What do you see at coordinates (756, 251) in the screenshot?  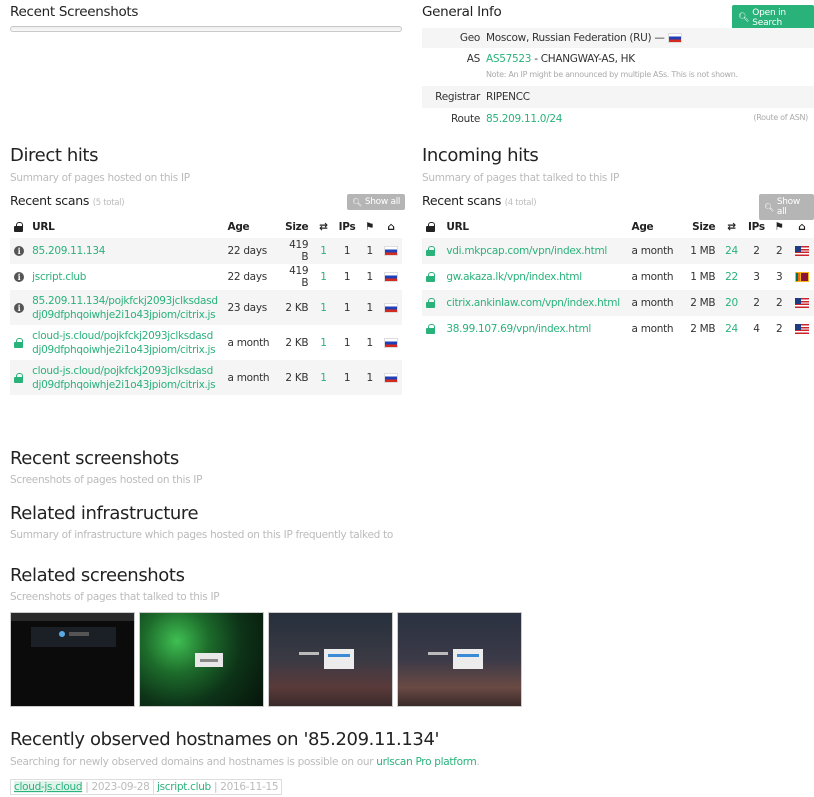 I see `ips-cell: 2` at bounding box center [756, 251].